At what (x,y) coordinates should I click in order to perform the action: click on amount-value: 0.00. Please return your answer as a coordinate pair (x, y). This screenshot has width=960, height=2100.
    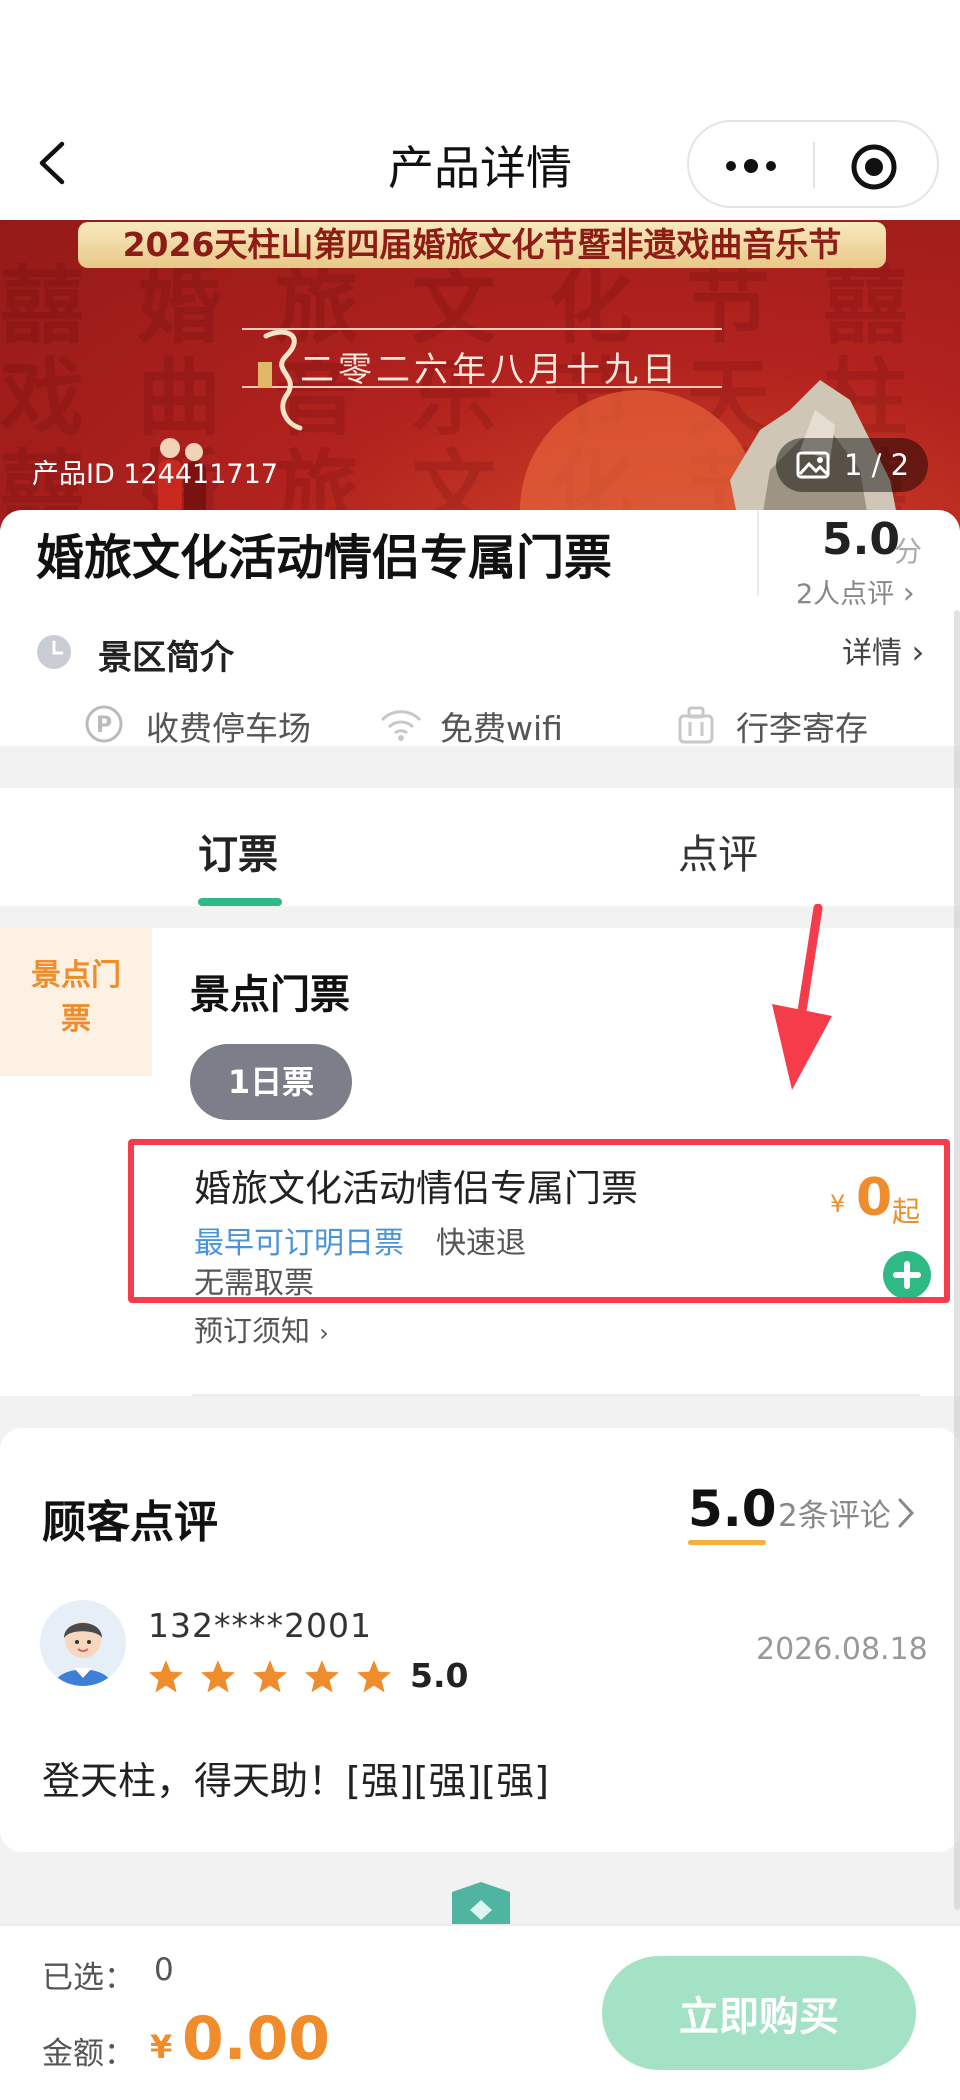
    Looking at the image, I should click on (256, 2039).